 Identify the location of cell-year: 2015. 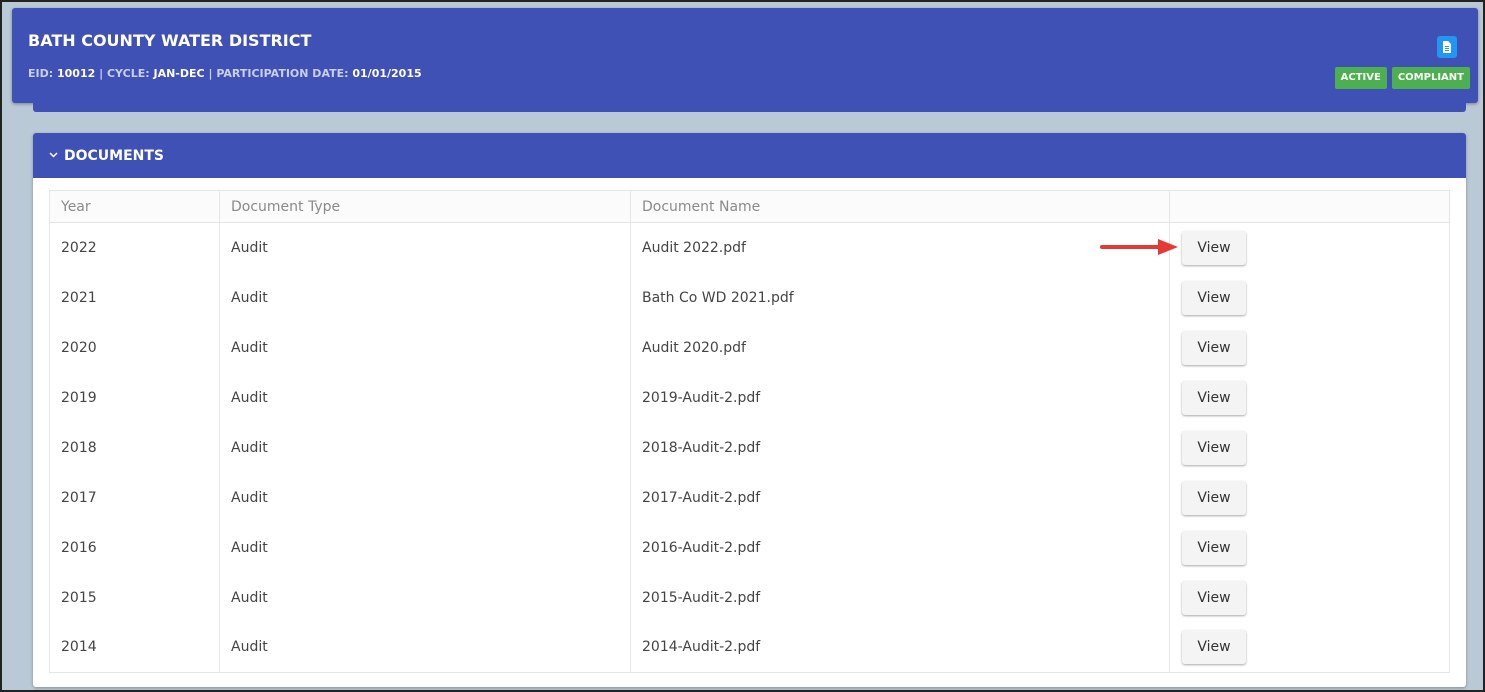
(134, 597).